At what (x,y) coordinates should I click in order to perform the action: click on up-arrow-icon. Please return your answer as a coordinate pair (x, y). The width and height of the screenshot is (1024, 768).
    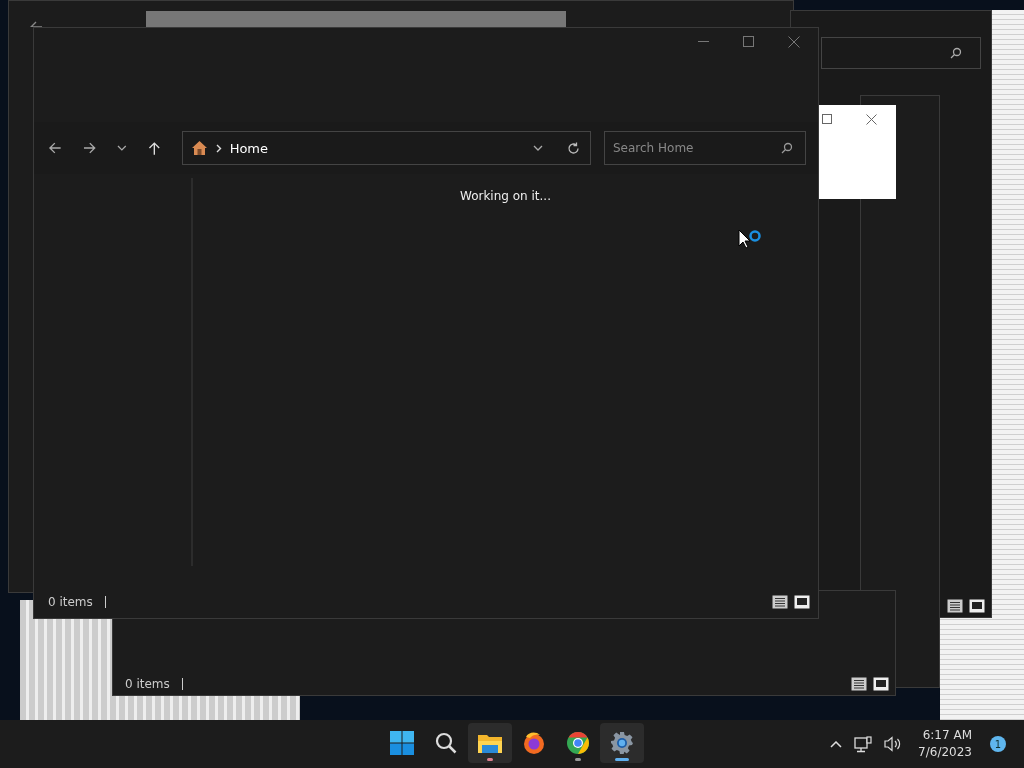
    Looking at the image, I should click on (154, 148).